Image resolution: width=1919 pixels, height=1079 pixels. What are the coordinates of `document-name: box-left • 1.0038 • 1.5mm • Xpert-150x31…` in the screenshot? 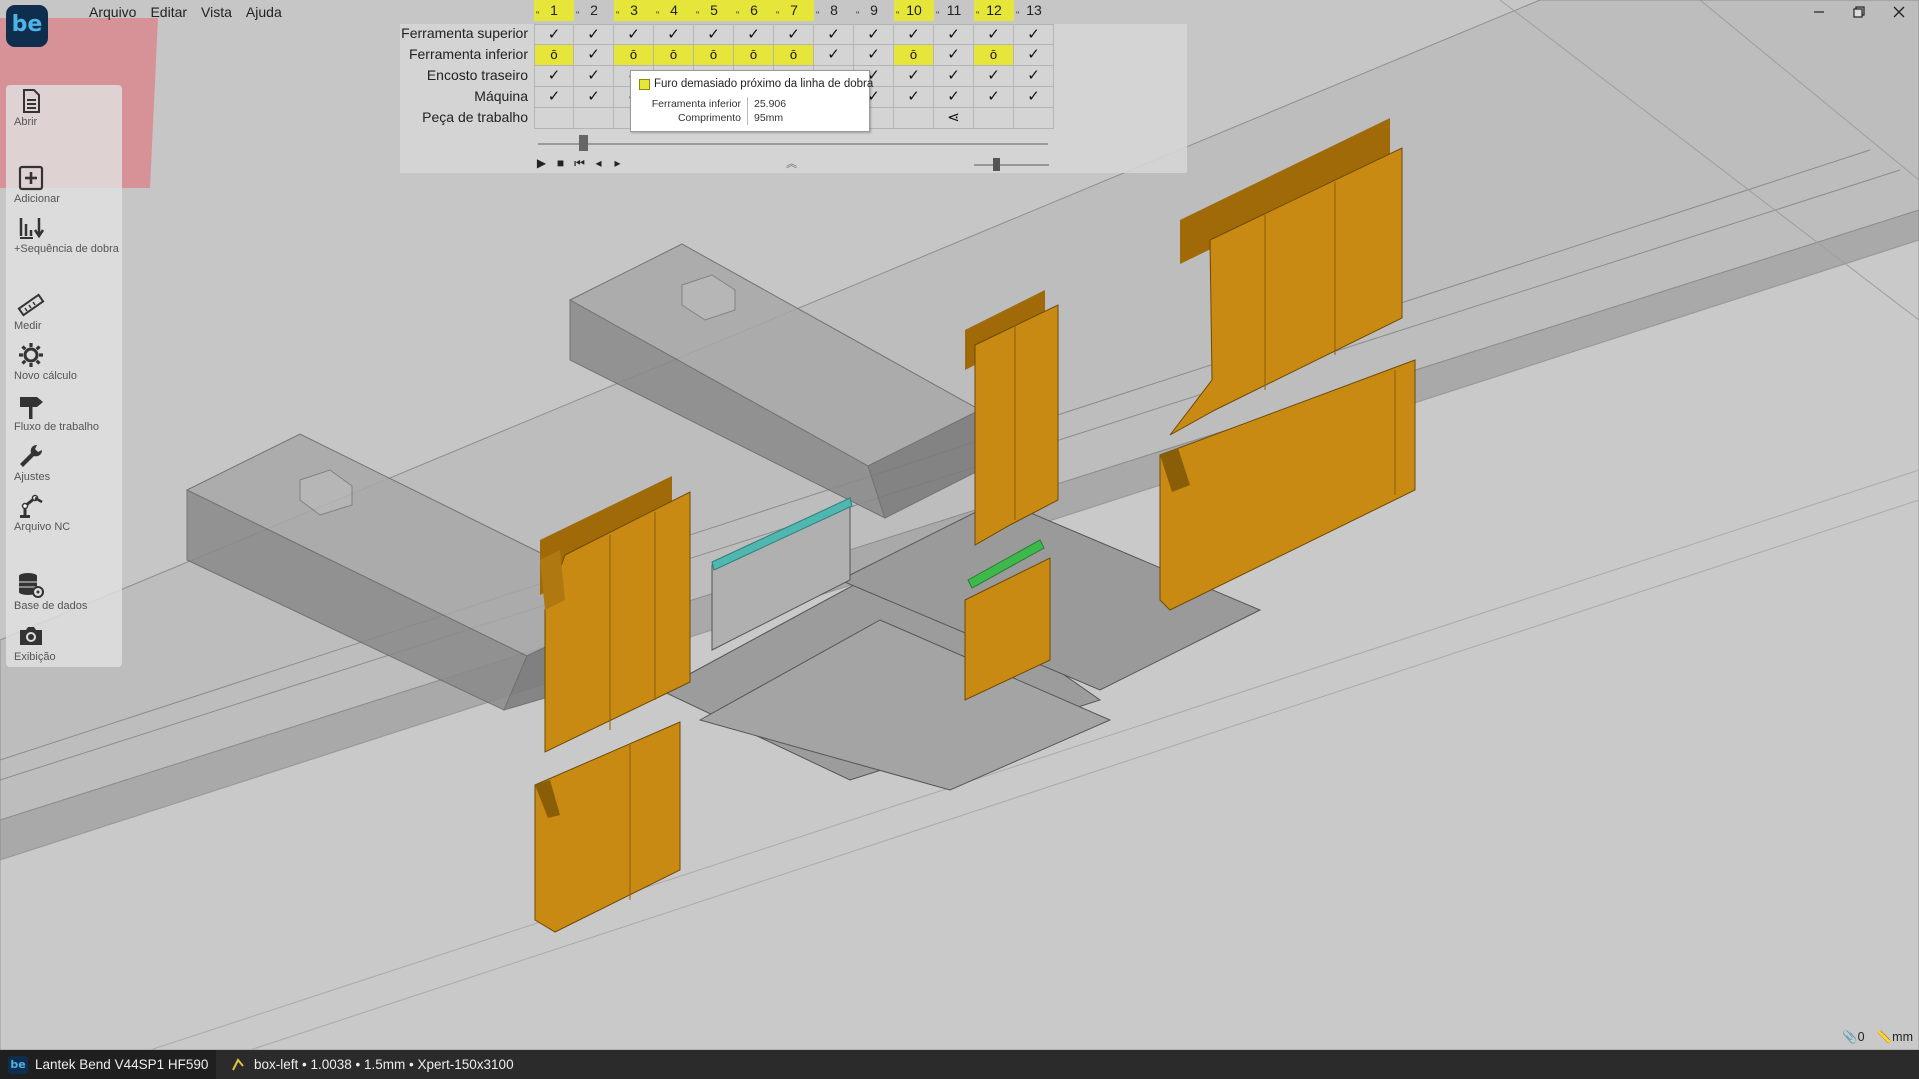 It's located at (384, 1064).